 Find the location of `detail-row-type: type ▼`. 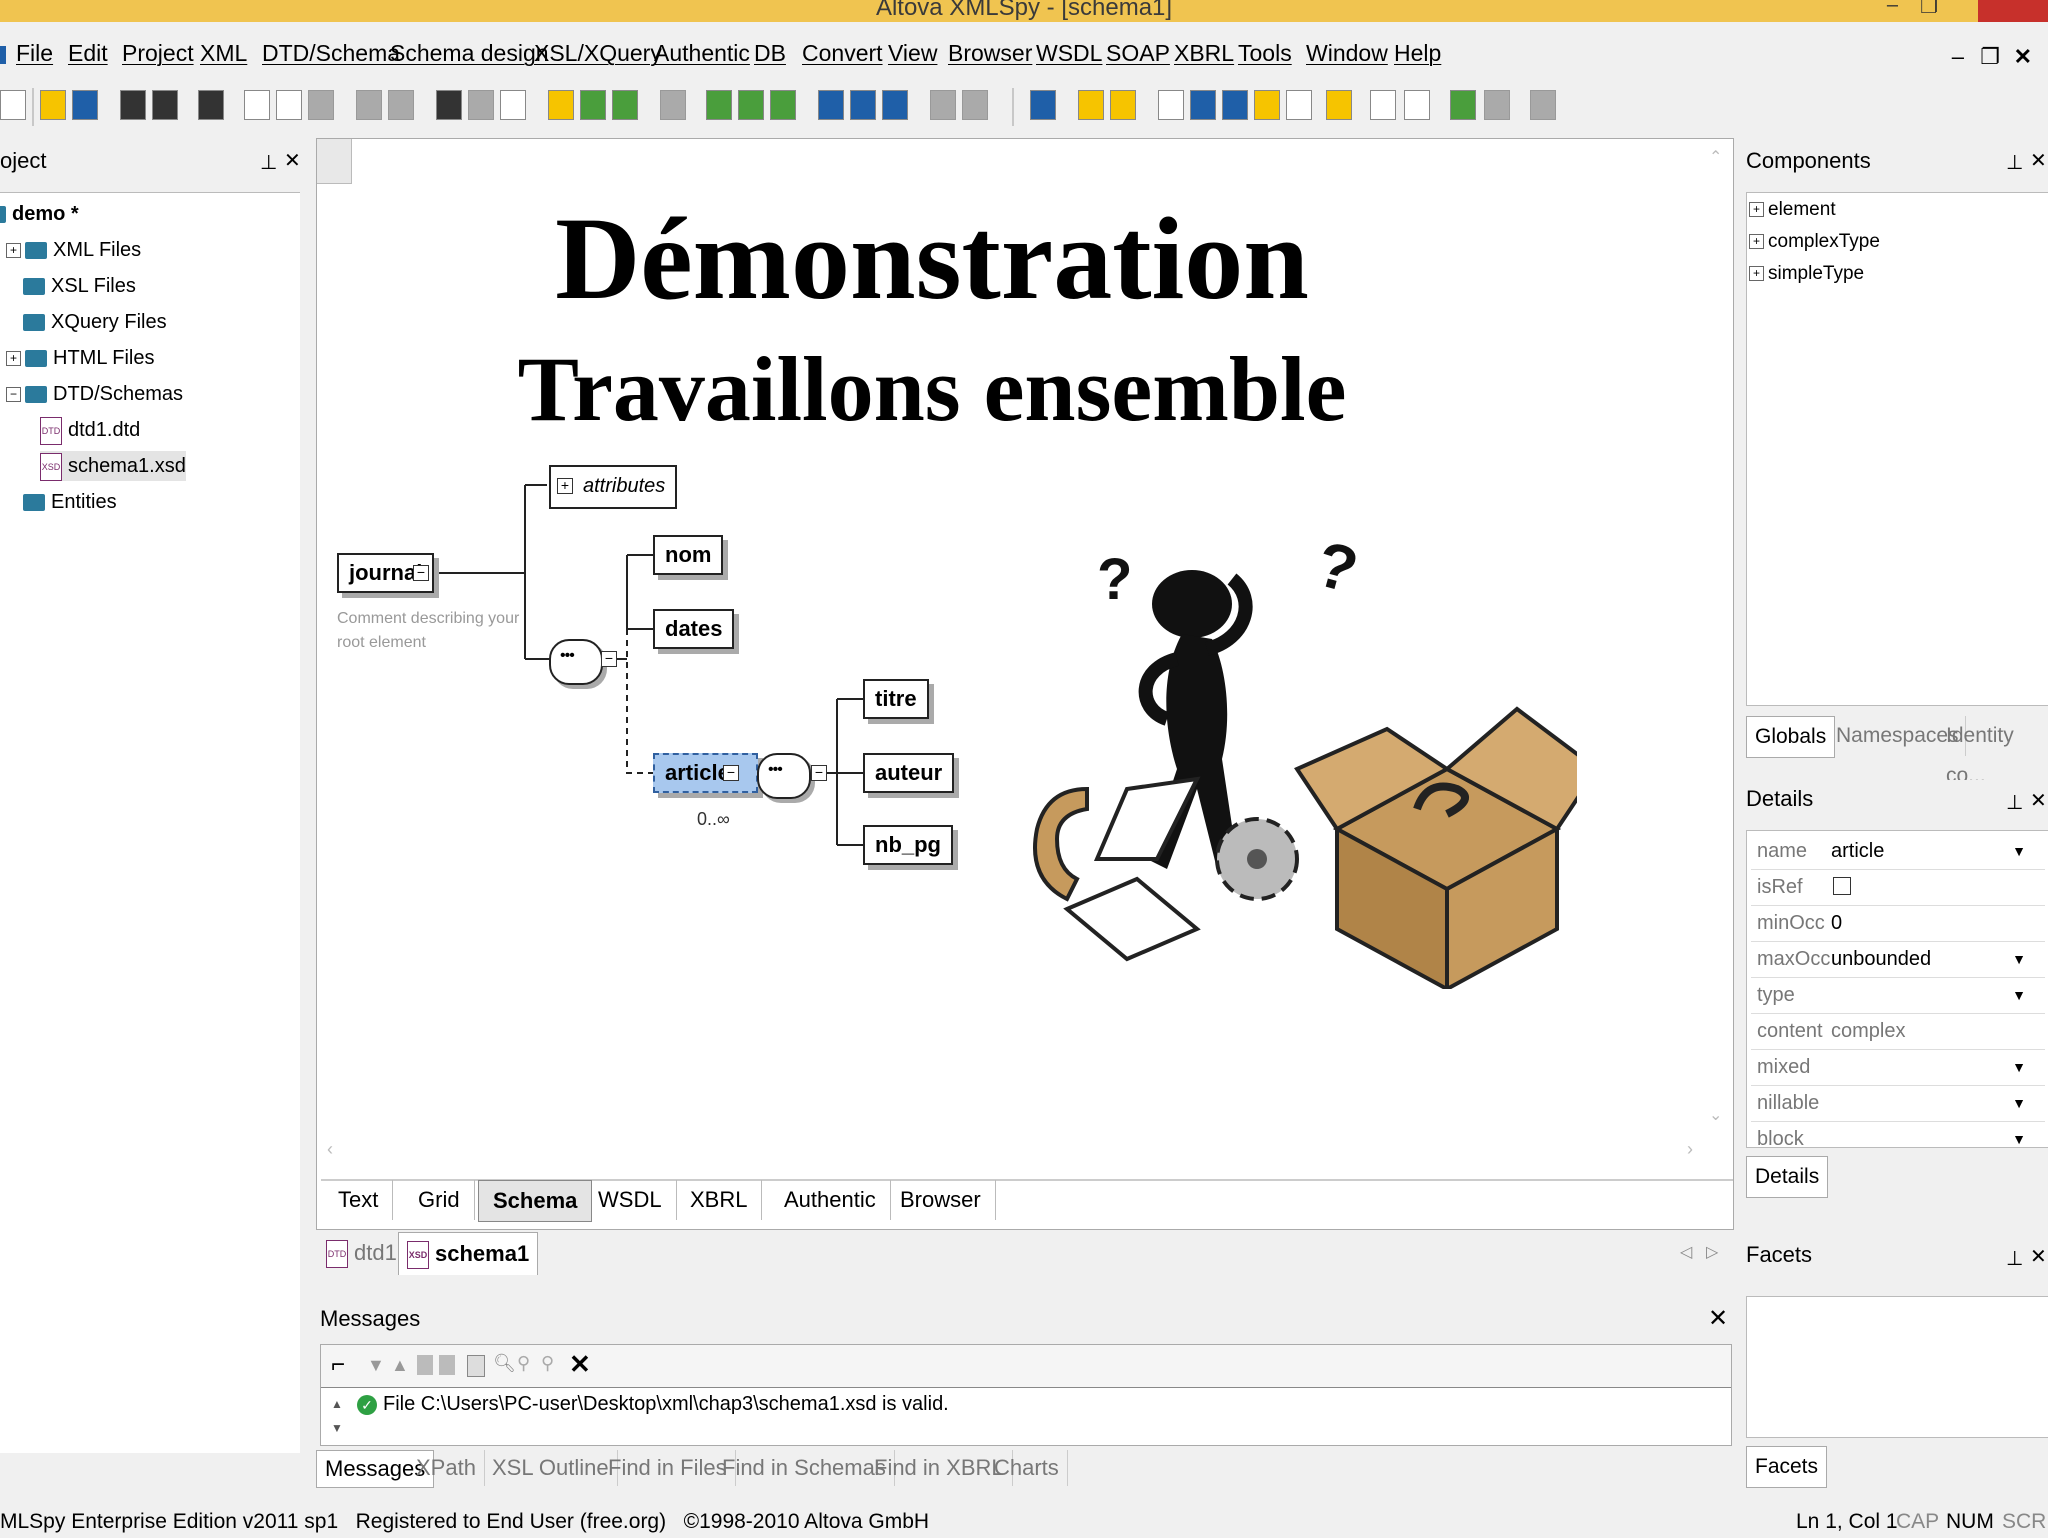

detail-row-type: type ▼ is located at coordinates (1898, 995).